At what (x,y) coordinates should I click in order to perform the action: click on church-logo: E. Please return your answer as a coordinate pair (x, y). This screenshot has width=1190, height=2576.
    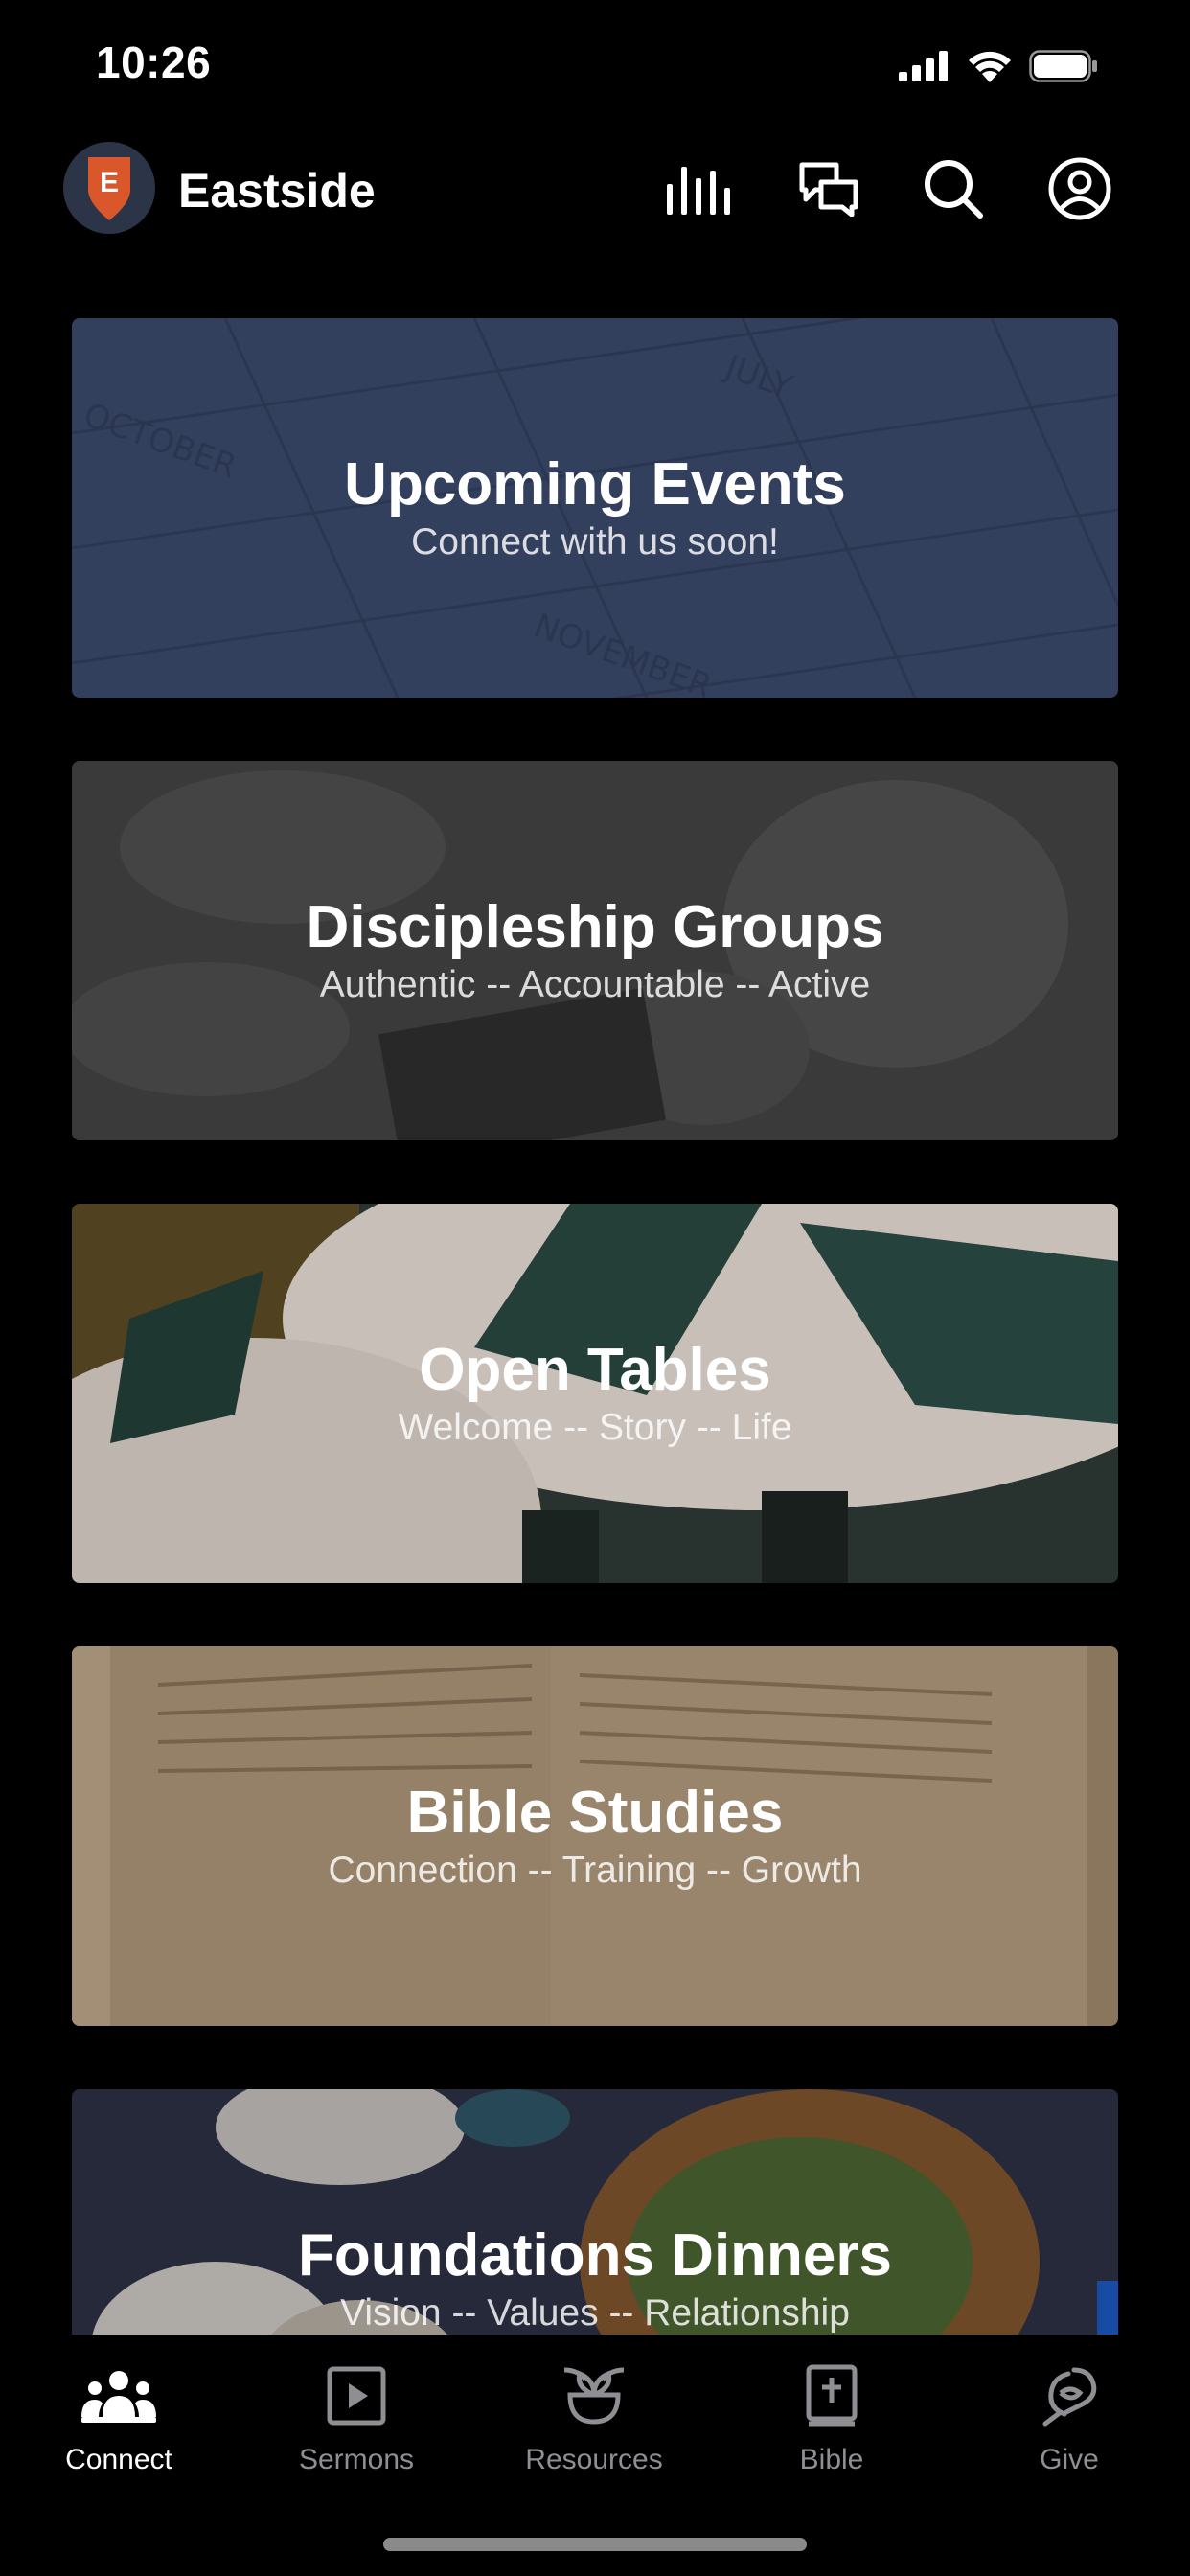
    Looking at the image, I should click on (109, 188).